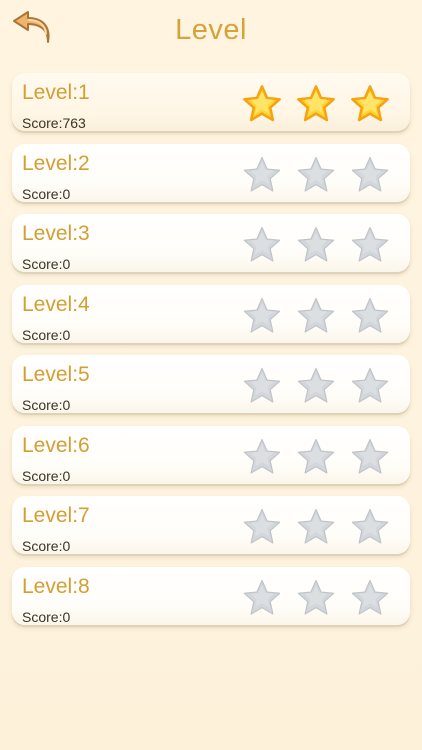 Image resolution: width=422 pixels, height=750 pixels. Describe the element at coordinates (211, 525) in the screenshot. I see `level-card-7: Level:7 Score:0` at that location.